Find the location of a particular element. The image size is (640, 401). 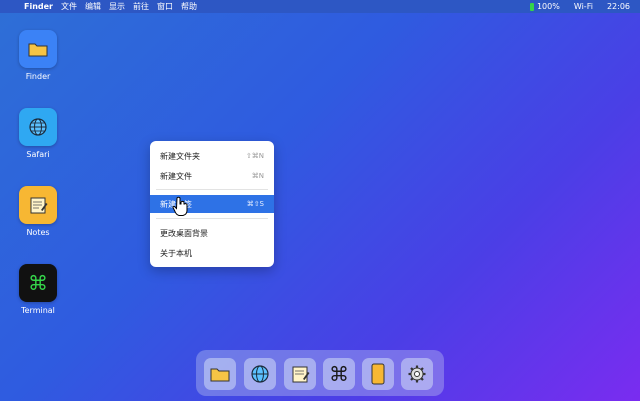

dock-phone is located at coordinates (378, 374).